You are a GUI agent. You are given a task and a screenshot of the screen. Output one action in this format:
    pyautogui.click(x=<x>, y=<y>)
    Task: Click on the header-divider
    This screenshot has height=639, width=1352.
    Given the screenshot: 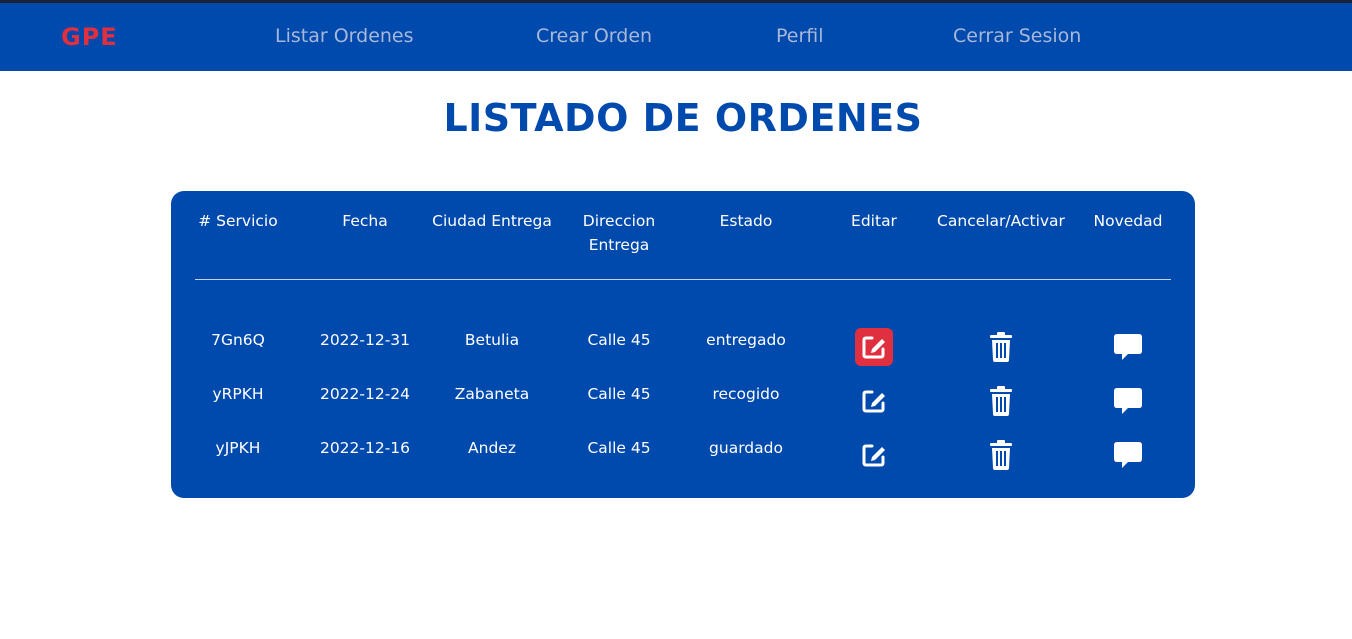 What is the action you would take?
    pyautogui.click(x=683, y=279)
    